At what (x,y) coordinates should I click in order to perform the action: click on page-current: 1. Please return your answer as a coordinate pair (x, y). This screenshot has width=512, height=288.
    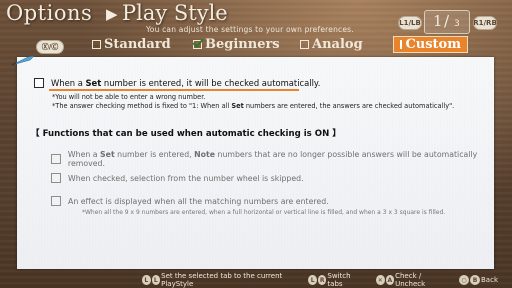
    Looking at the image, I should click on (438, 21).